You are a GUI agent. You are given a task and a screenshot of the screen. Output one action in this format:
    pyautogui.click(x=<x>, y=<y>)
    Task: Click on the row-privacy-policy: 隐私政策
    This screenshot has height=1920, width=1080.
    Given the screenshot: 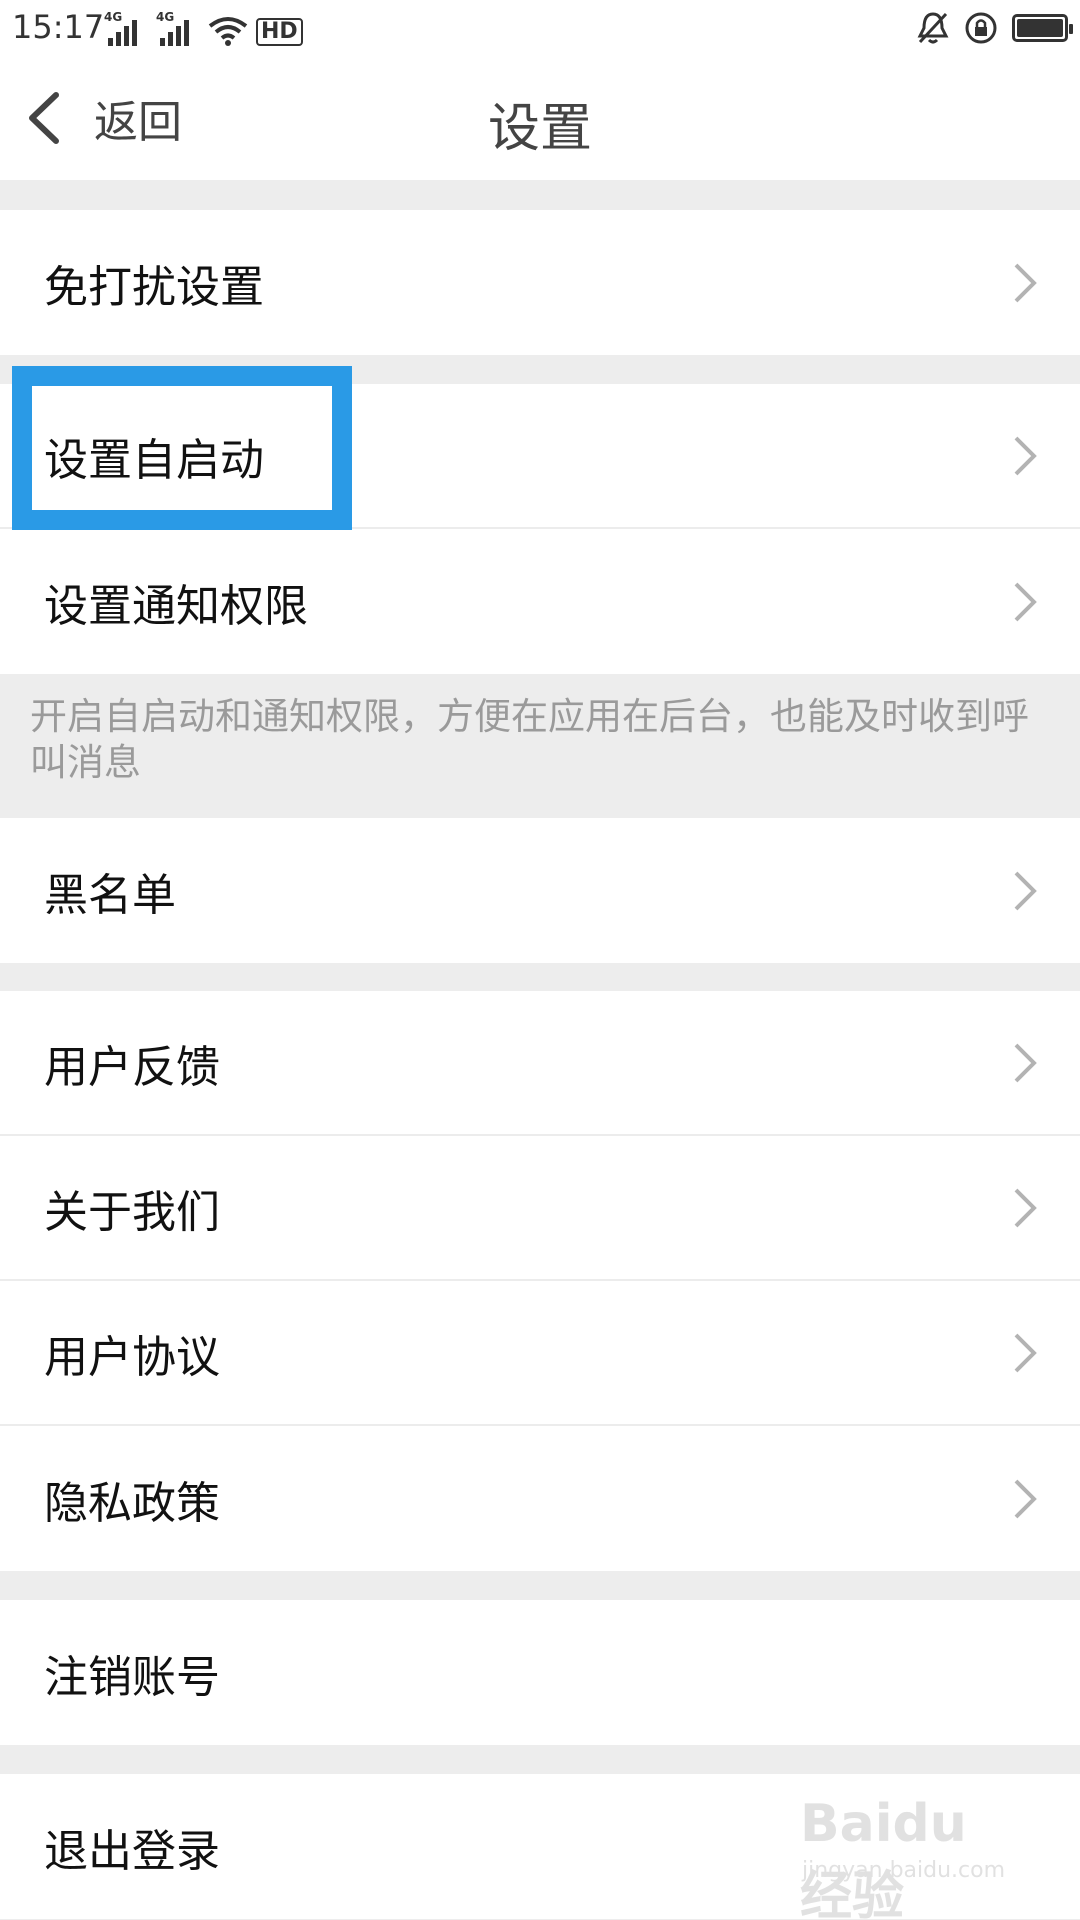 What is the action you would take?
    pyautogui.click(x=540, y=1498)
    